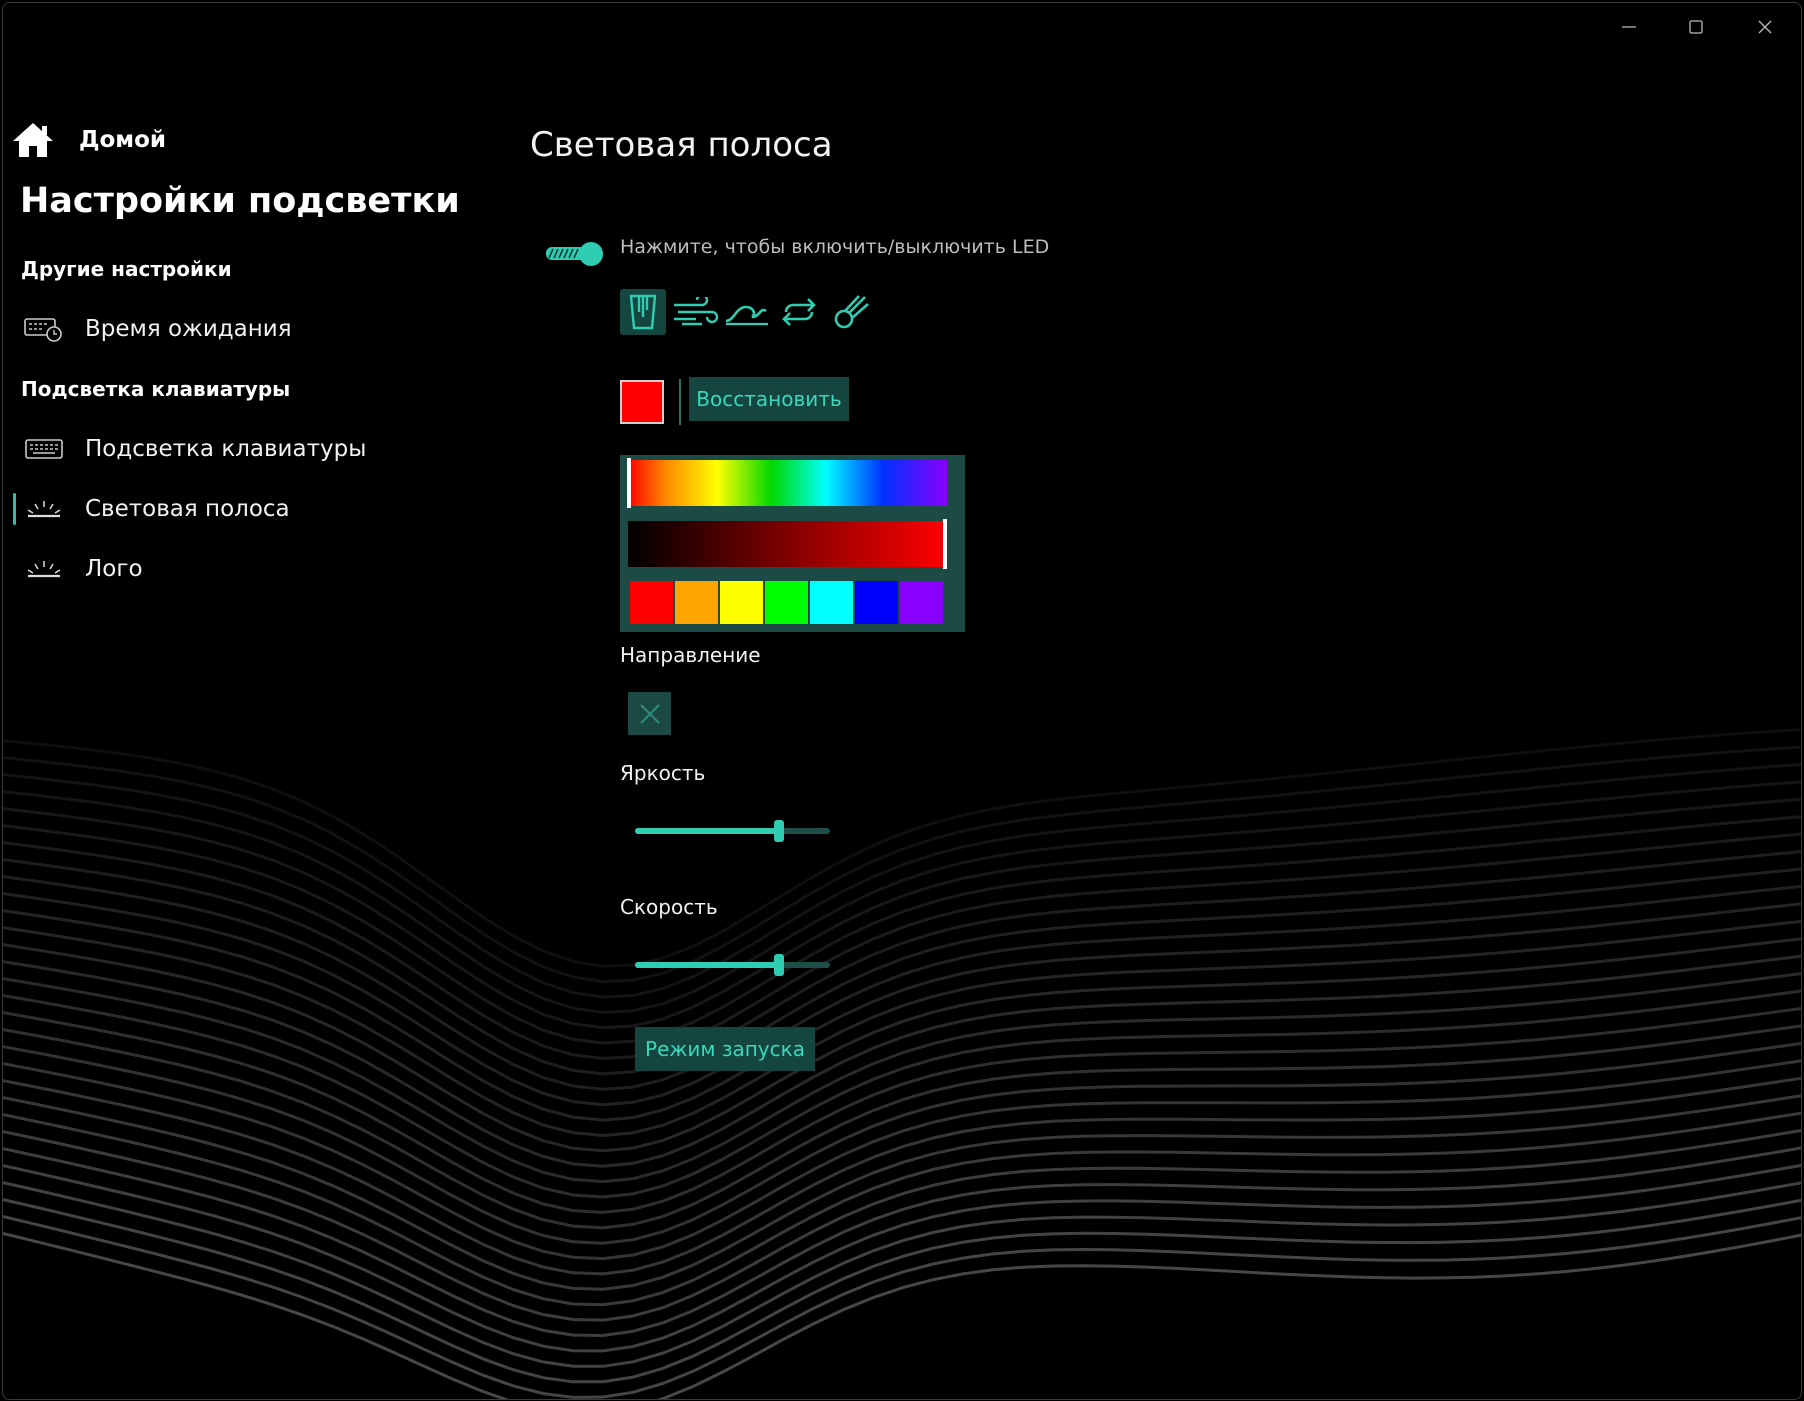 Image resolution: width=1804 pixels, height=1401 pixels. What do you see at coordinates (746, 315) in the screenshot?
I see `wave-icon` at bounding box center [746, 315].